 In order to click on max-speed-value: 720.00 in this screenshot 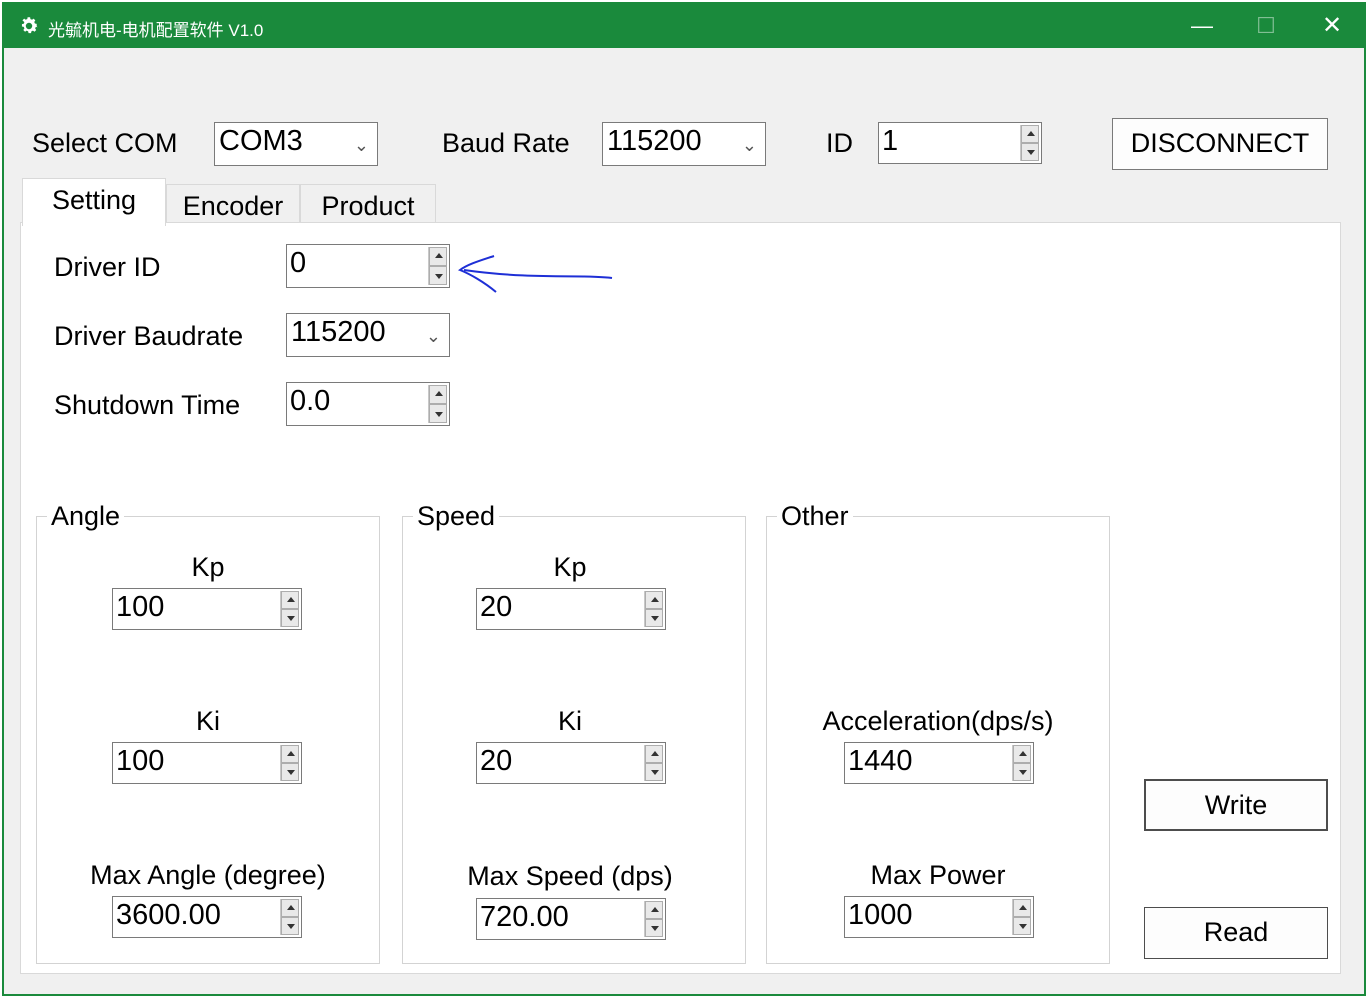, I will do `click(524, 917)`.